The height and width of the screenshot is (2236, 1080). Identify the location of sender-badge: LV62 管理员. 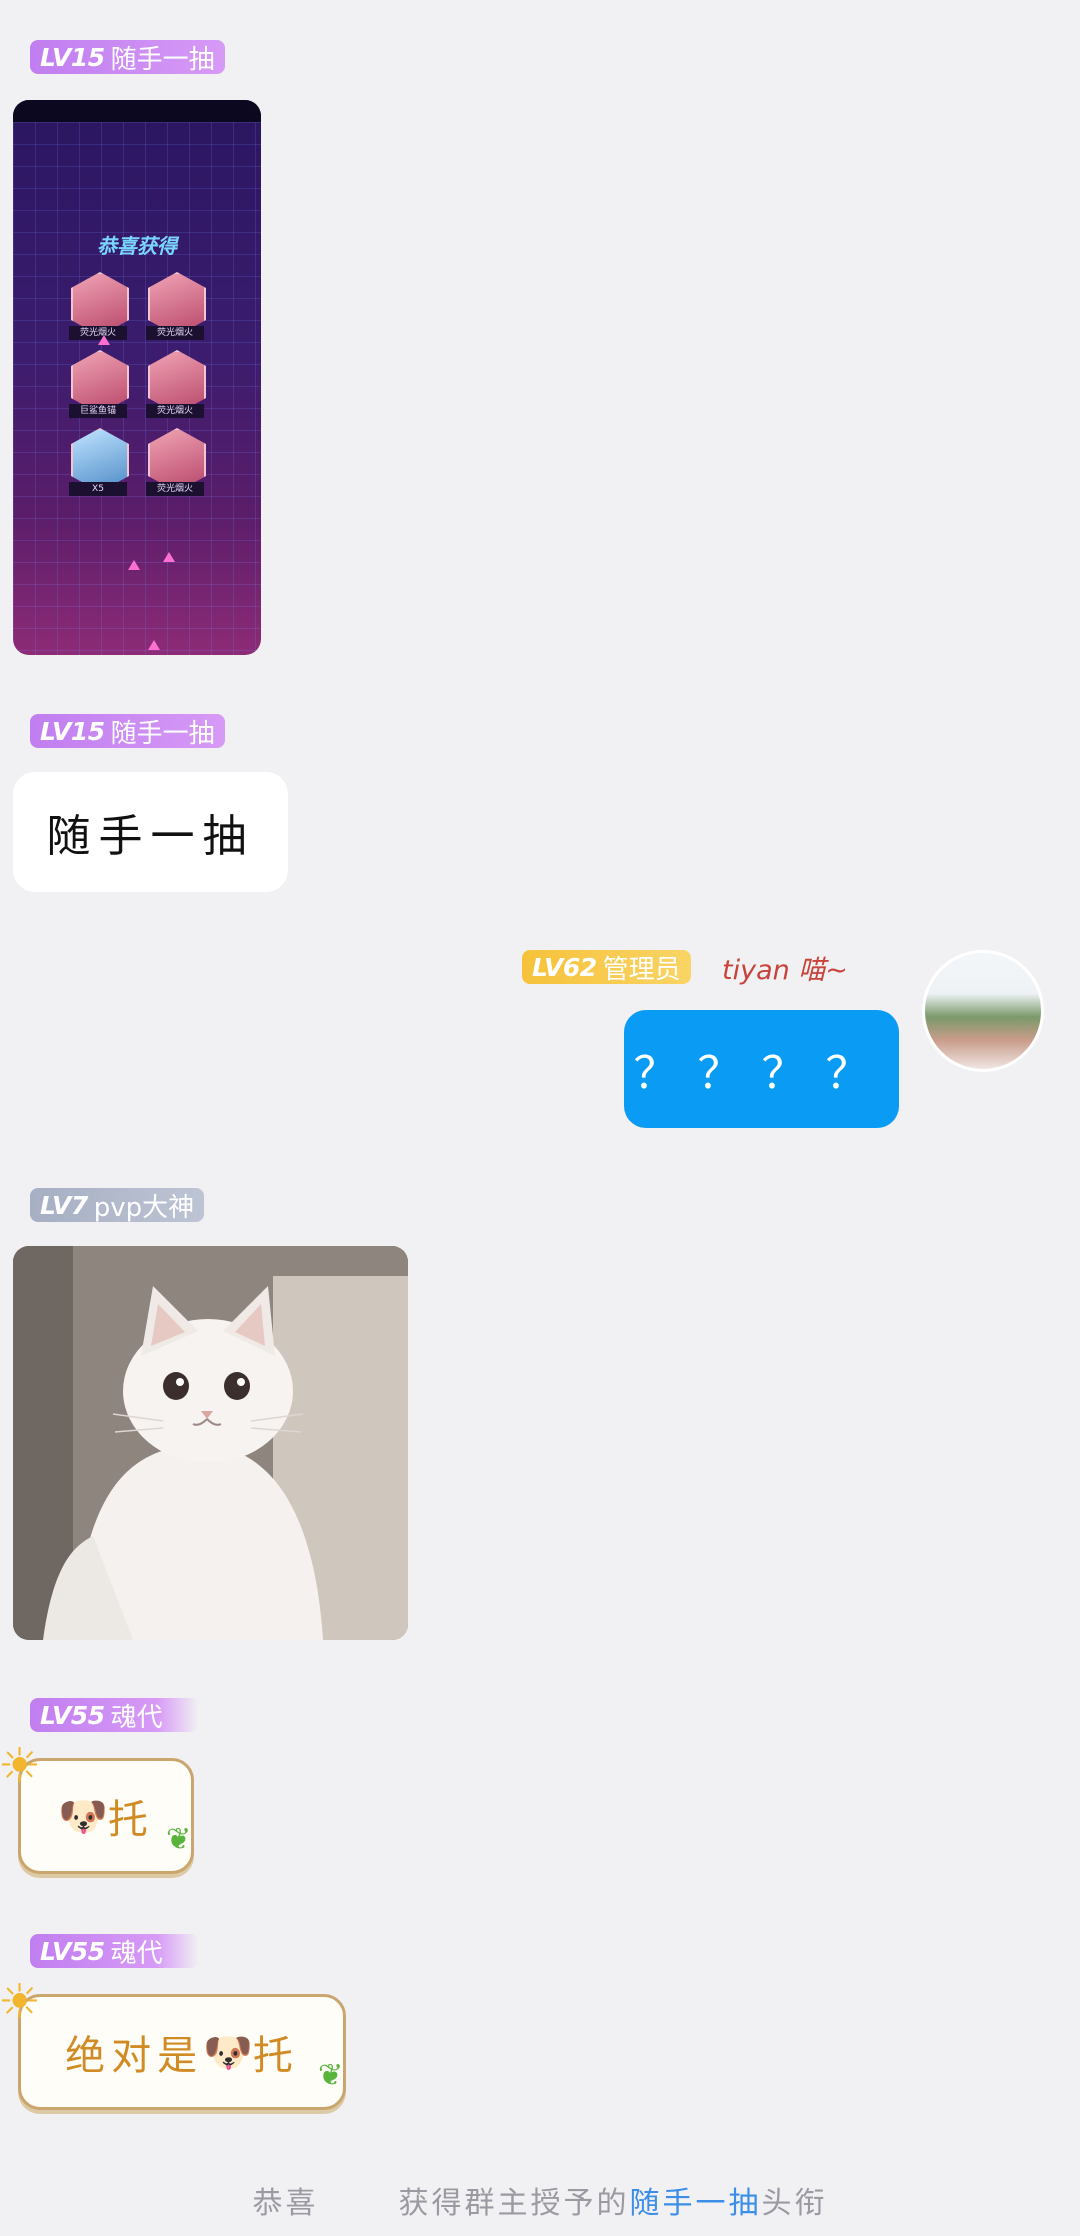
(606, 967).